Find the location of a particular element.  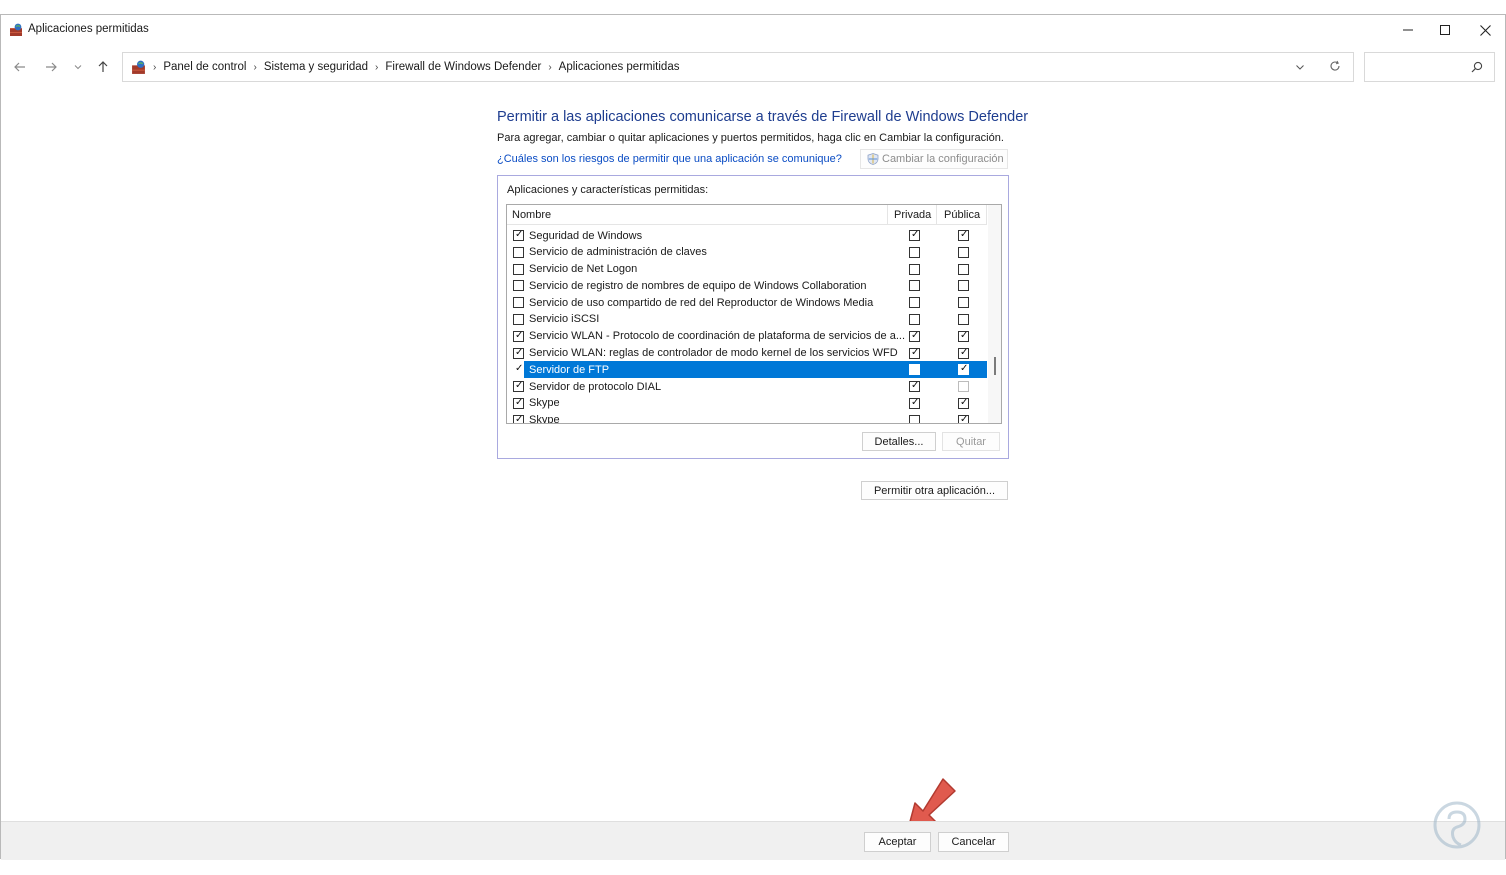

column-header-private: Privada is located at coordinates (912, 215).